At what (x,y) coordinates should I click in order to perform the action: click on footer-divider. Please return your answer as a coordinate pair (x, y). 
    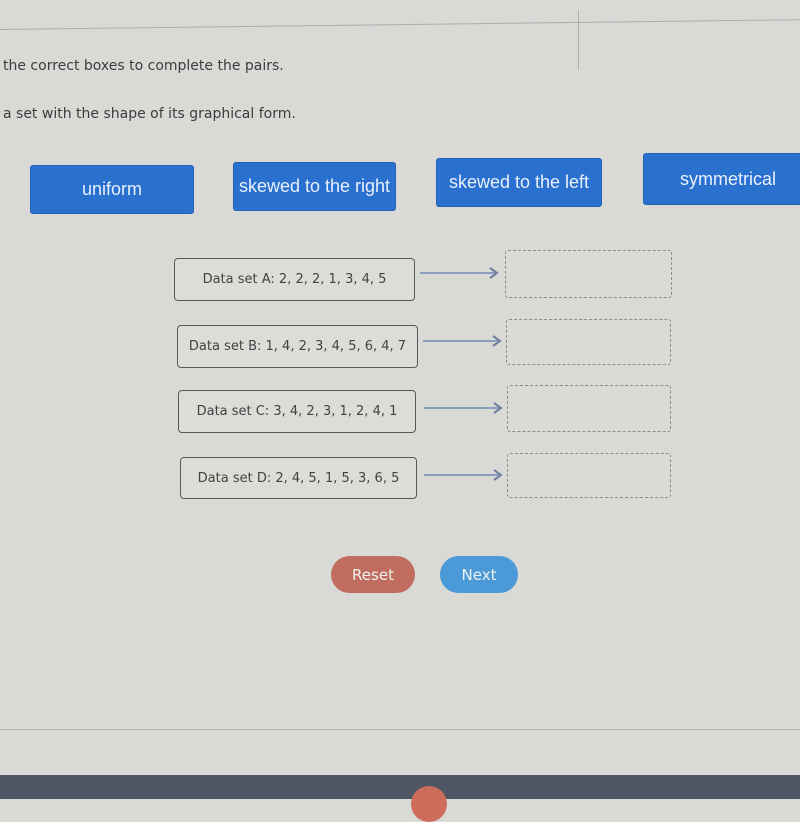
    Looking at the image, I should click on (400, 729).